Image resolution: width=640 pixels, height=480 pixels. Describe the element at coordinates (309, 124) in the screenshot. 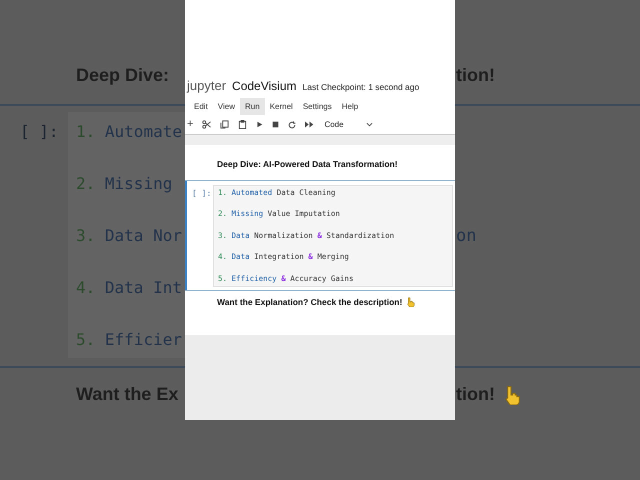

I see `fast-forward-icon` at that location.